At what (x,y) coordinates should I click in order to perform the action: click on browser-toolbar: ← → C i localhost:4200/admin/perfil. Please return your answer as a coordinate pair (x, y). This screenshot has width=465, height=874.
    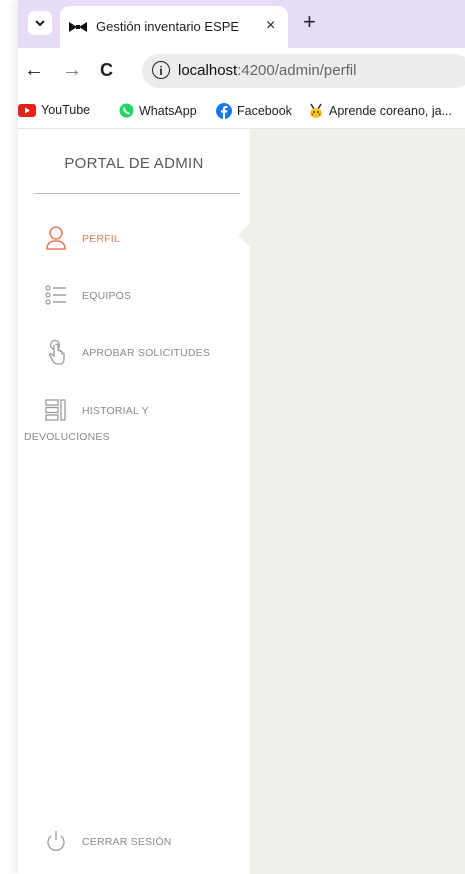
    Looking at the image, I should click on (241, 71).